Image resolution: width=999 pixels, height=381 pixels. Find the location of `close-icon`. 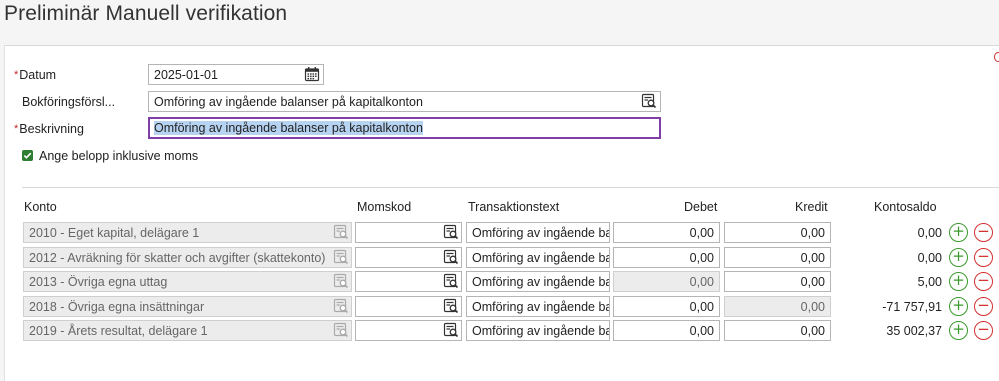

close-icon is located at coordinates (996, 57).